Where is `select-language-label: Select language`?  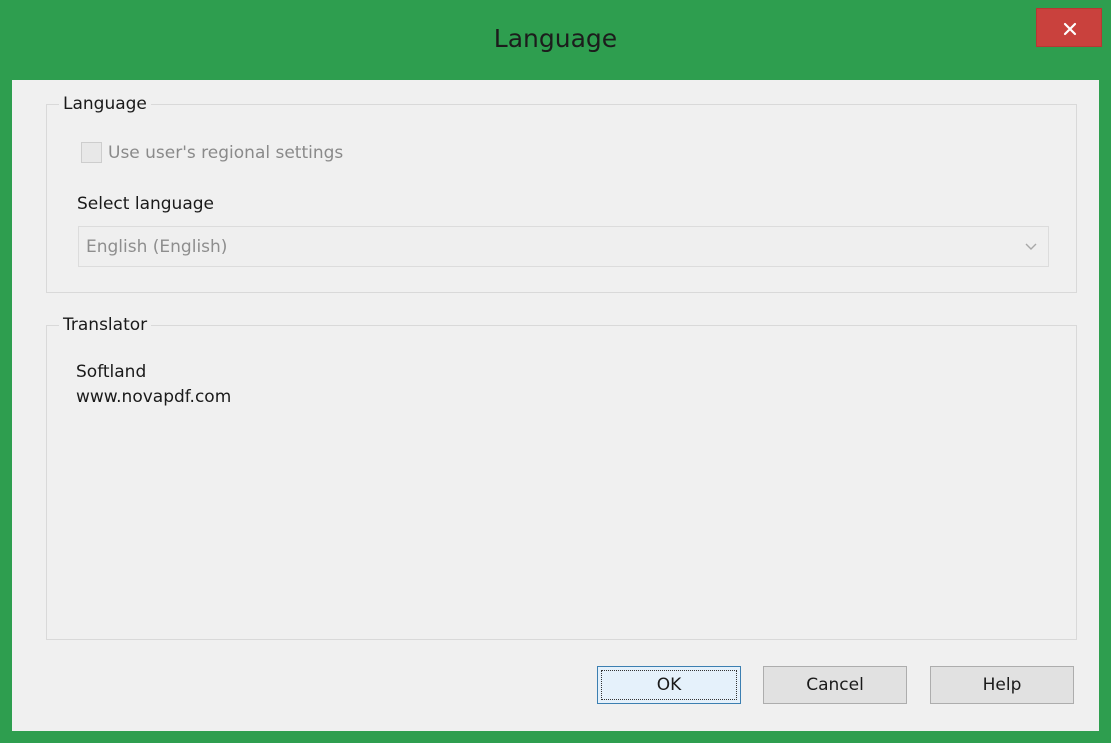 select-language-label: Select language is located at coordinates (145, 204).